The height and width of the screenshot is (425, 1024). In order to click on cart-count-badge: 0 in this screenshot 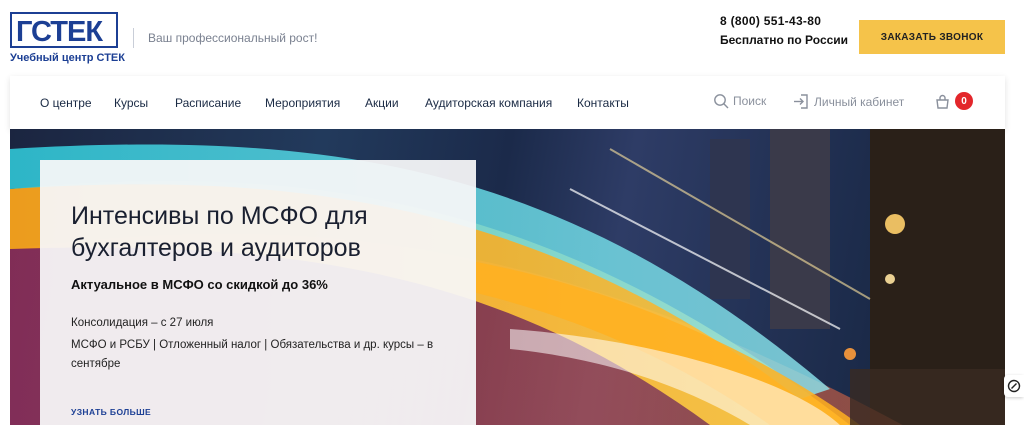, I will do `click(964, 101)`.